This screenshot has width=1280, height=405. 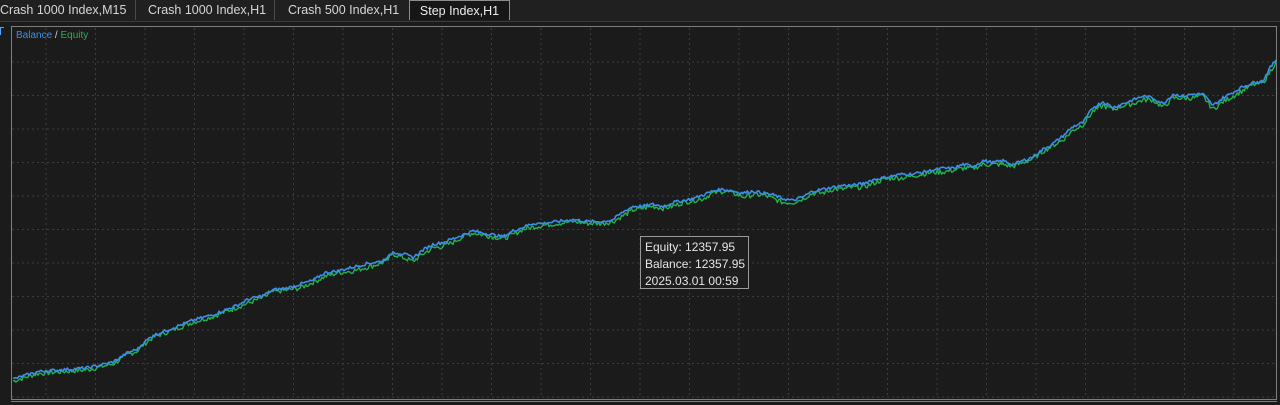 What do you see at coordinates (692, 281) in the screenshot?
I see `tooltip-time: 2025.03.01 00:59` at bounding box center [692, 281].